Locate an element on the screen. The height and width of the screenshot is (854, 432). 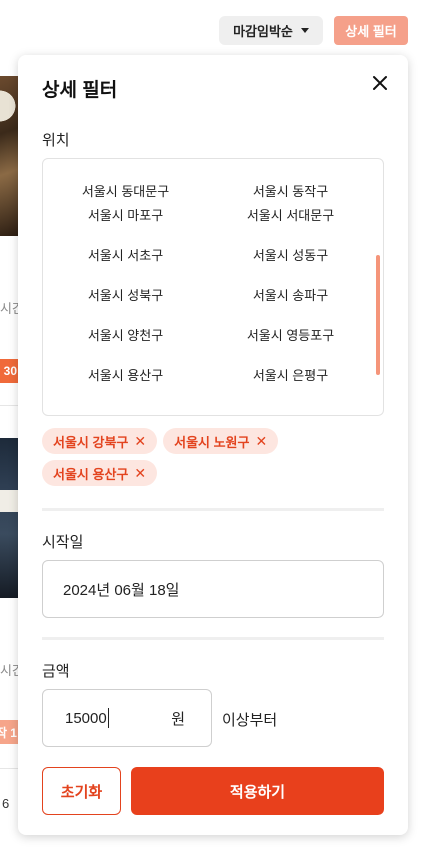
selected-location-chip: 서울시 용산구 ✕ is located at coordinates (100, 473).